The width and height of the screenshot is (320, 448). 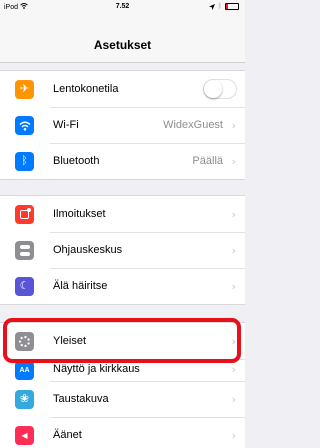 What do you see at coordinates (227, 6) in the screenshot?
I see `battery-fill` at bounding box center [227, 6].